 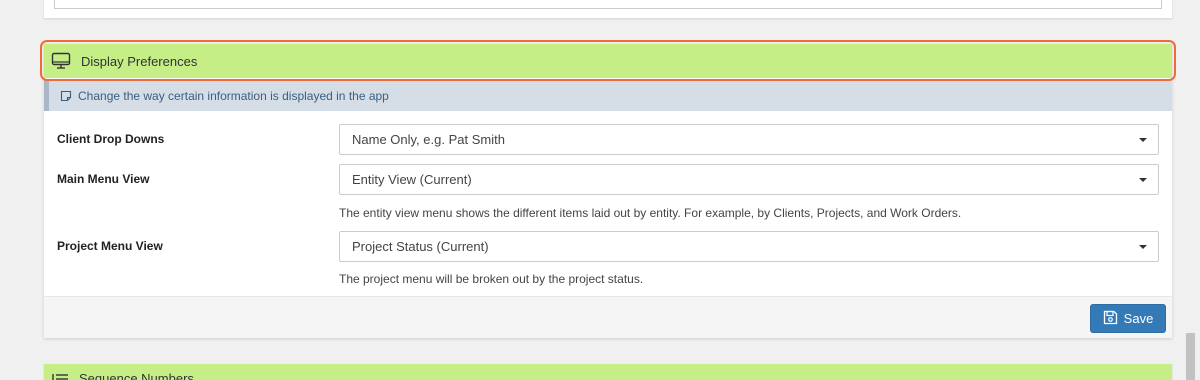 I want to click on save-button: Save, so click(x=1128, y=318).